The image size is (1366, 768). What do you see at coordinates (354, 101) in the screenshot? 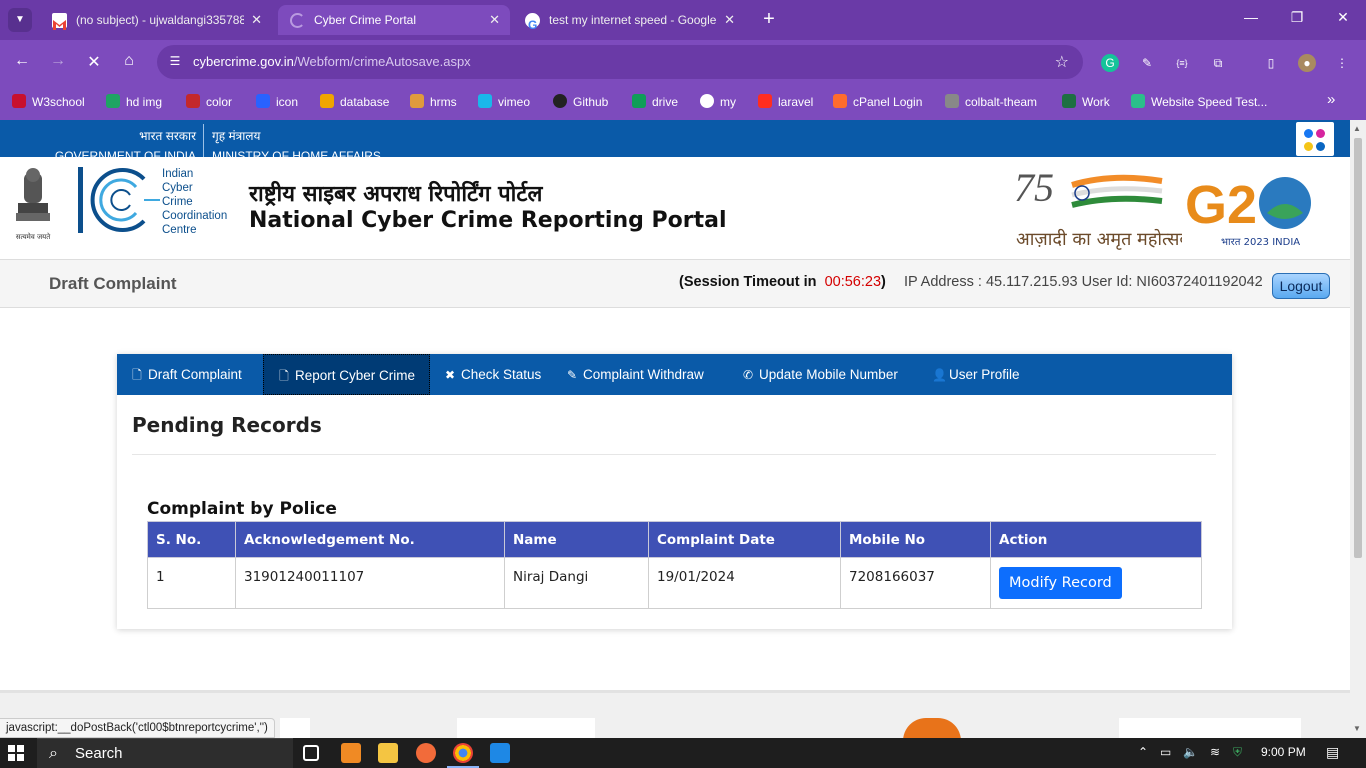
I see `bookmark-item: database` at bounding box center [354, 101].